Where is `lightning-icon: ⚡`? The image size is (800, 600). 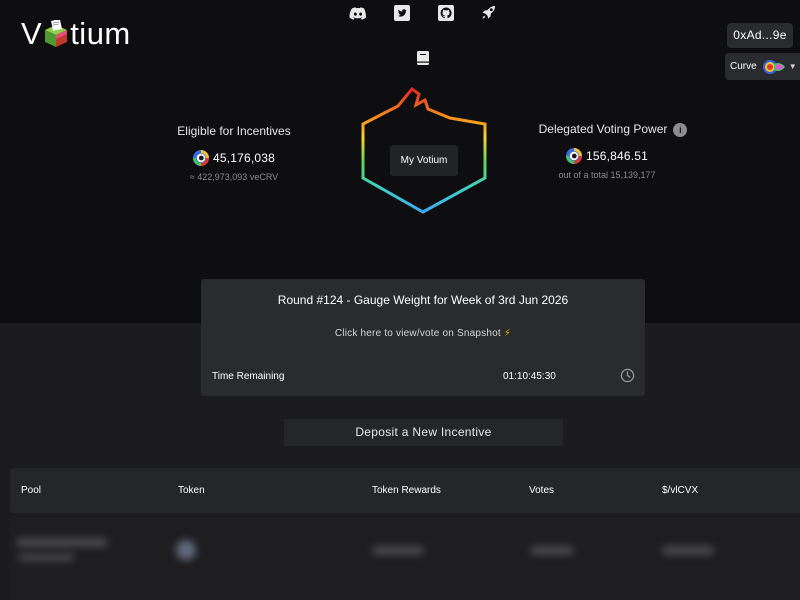
lightning-icon: ⚡ is located at coordinates (507, 333).